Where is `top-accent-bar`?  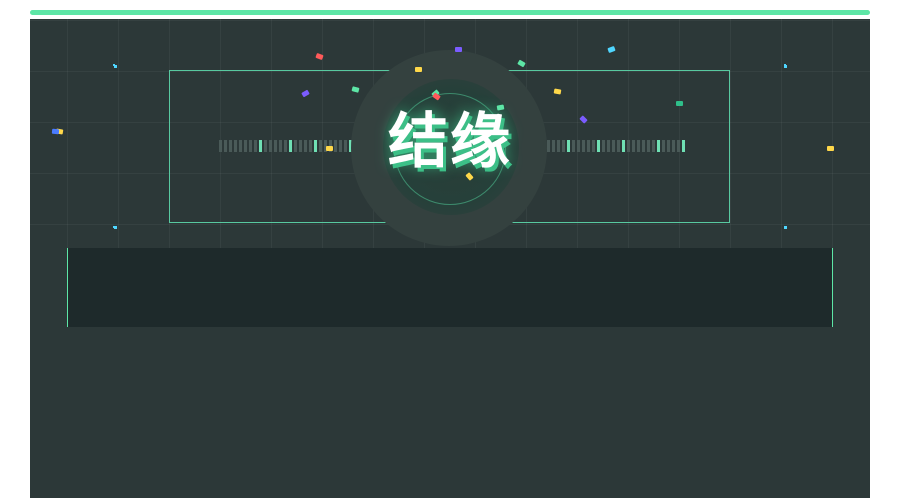 top-accent-bar is located at coordinates (450, 12).